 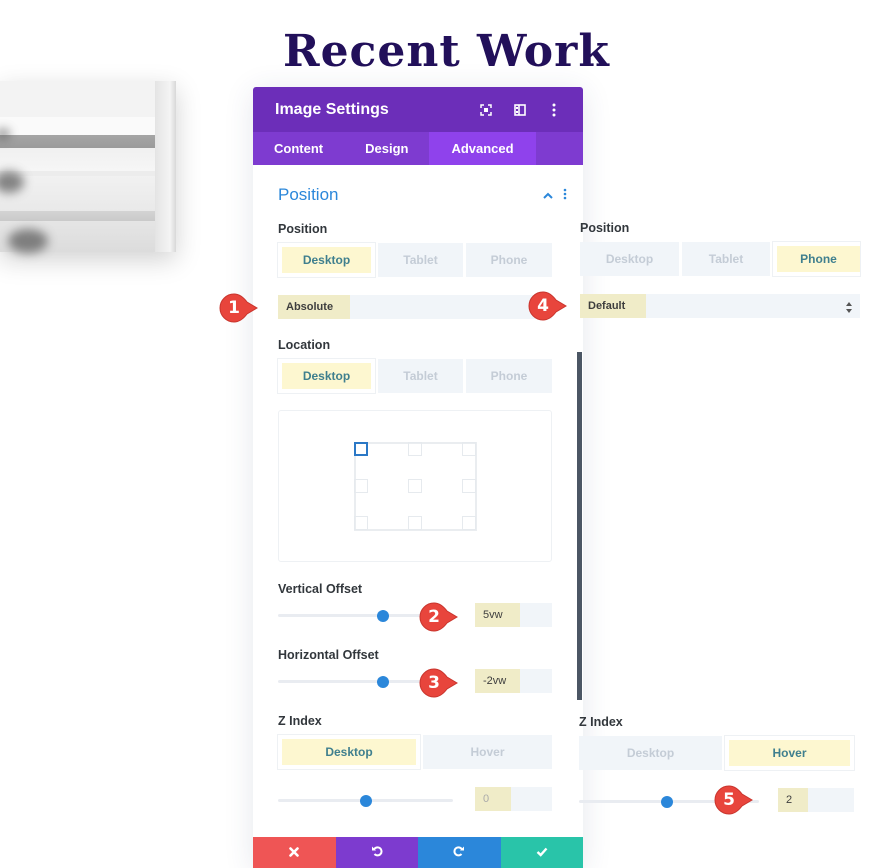 I want to click on callout-marker-1: 1, so click(x=238, y=308).